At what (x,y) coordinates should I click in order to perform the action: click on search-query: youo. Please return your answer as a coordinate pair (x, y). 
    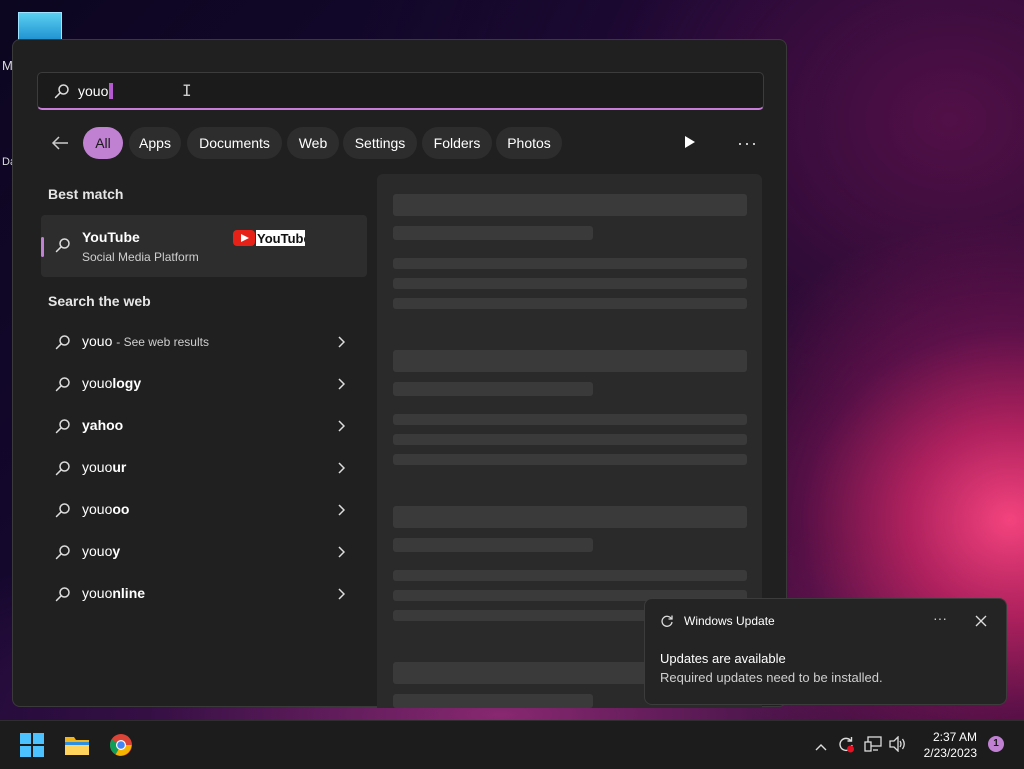
    Looking at the image, I should click on (93, 91).